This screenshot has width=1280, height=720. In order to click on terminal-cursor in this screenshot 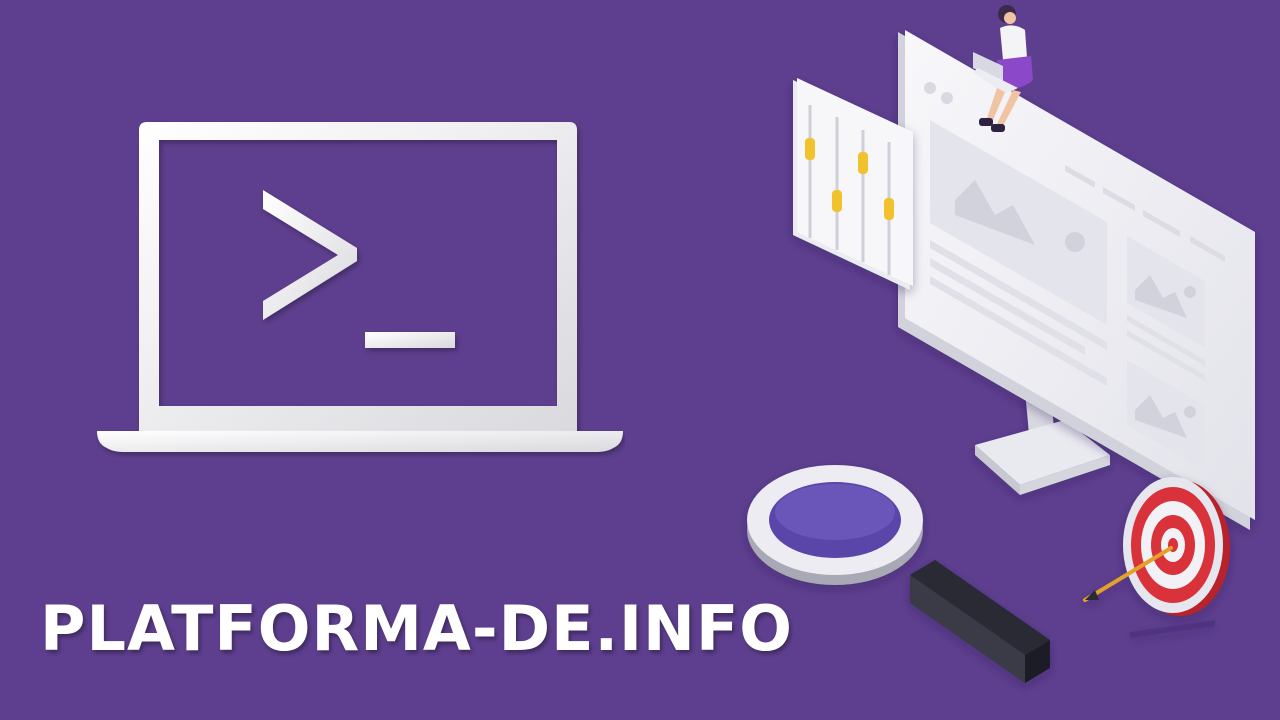, I will do `click(410, 340)`.